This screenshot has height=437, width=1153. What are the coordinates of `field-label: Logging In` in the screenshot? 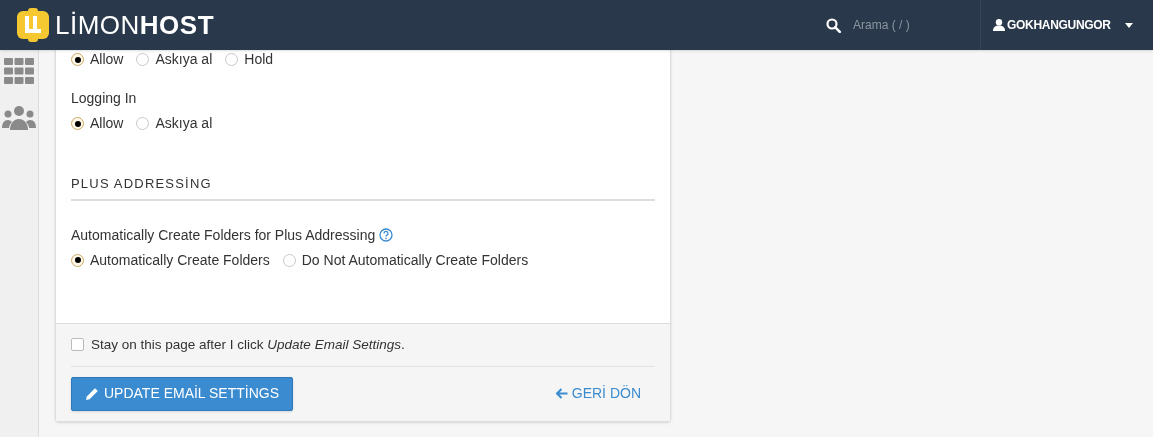 It's located at (104, 98).